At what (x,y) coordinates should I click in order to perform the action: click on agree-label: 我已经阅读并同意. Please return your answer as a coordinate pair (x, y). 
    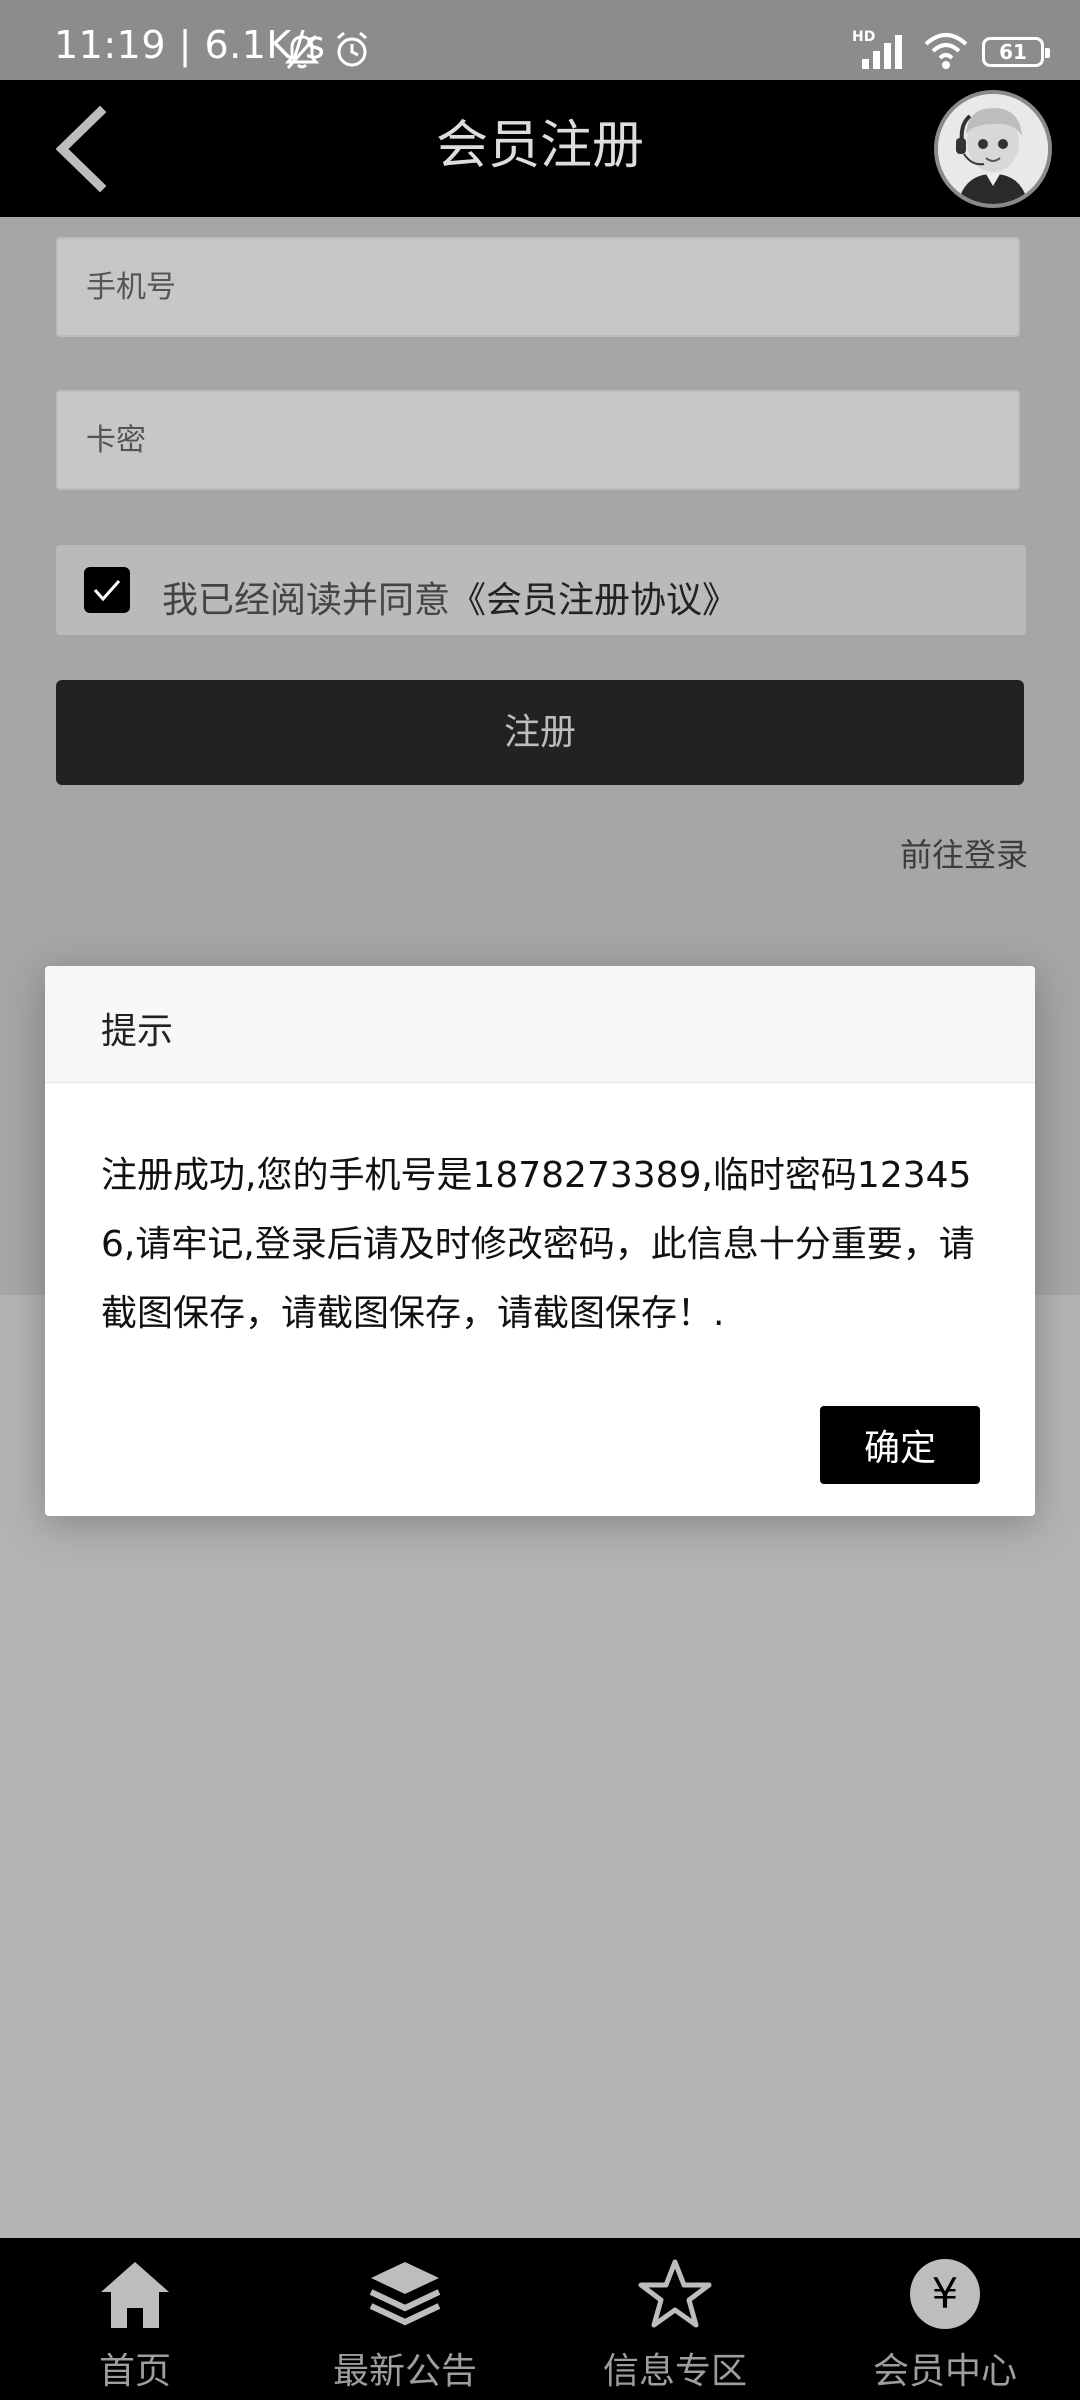
    Looking at the image, I should click on (306, 600).